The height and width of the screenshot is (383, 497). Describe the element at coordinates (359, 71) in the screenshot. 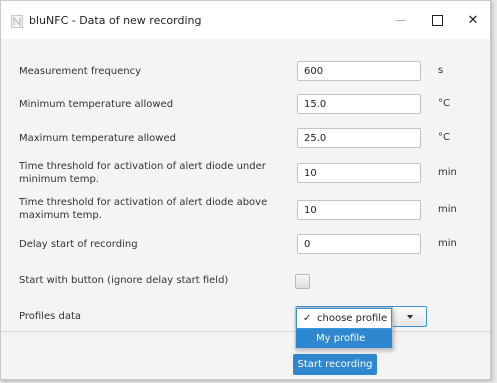

I see `measurement-frequency-input` at that location.